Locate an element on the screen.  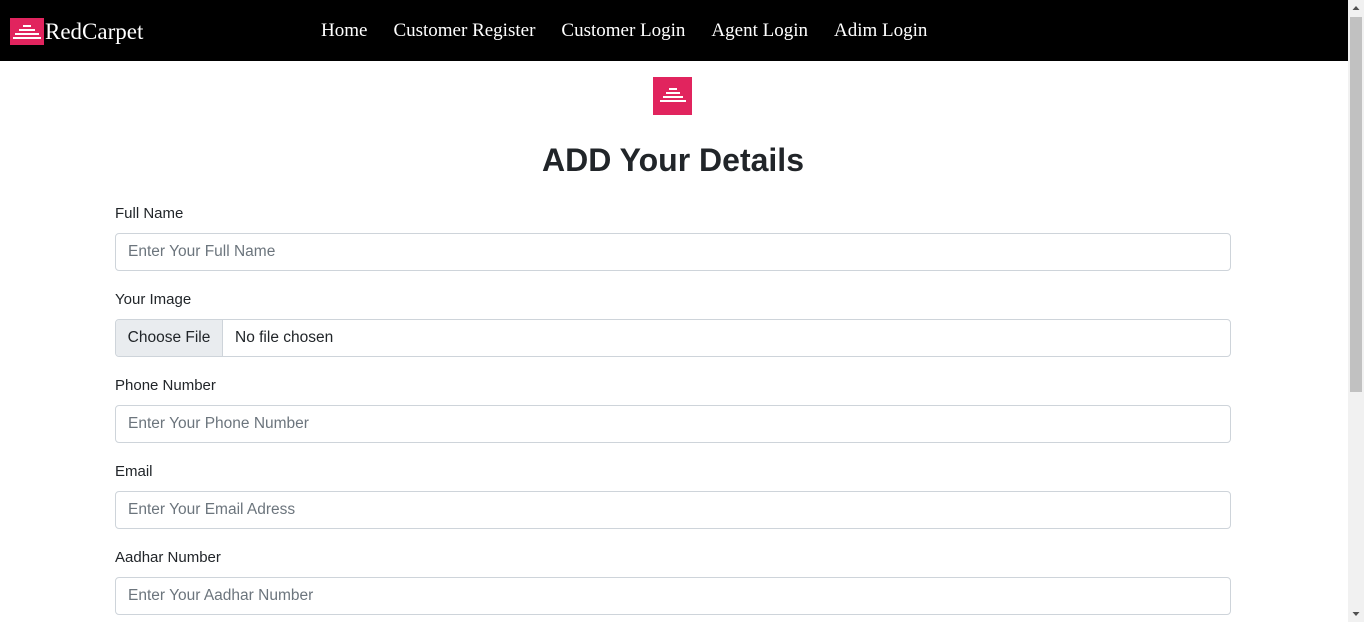
form-title: ADD Your Details is located at coordinates (673, 160).